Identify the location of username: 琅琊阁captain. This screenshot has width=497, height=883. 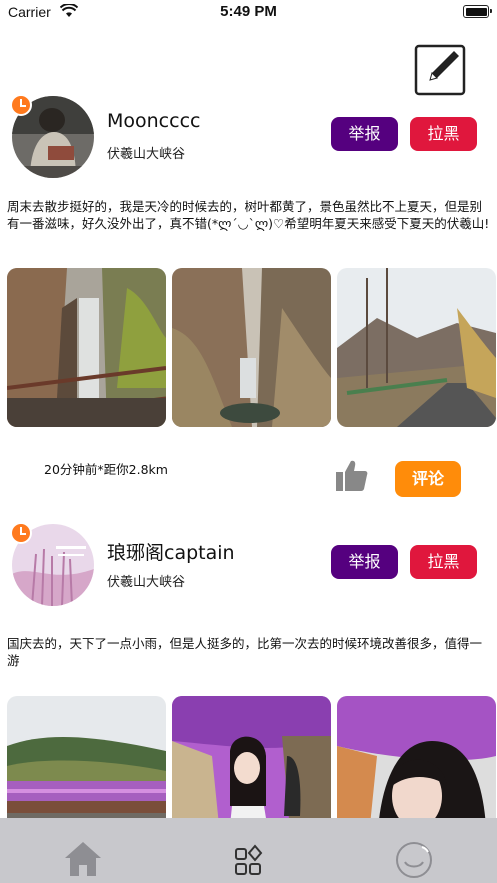
(171, 551).